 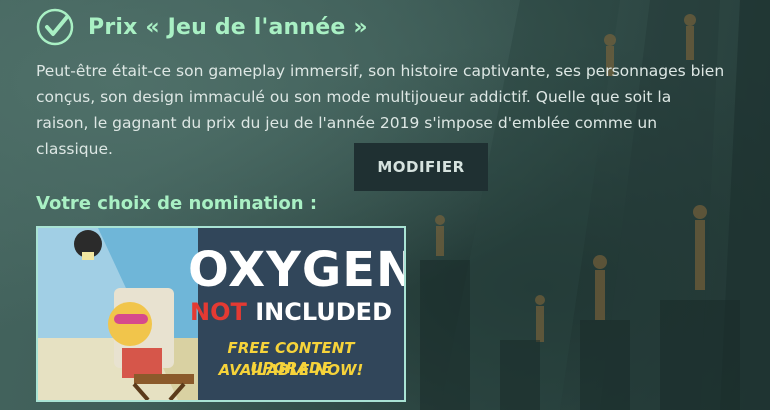 I want to click on award-header: Prix « Jeu de l'année », so click(x=202, y=27).